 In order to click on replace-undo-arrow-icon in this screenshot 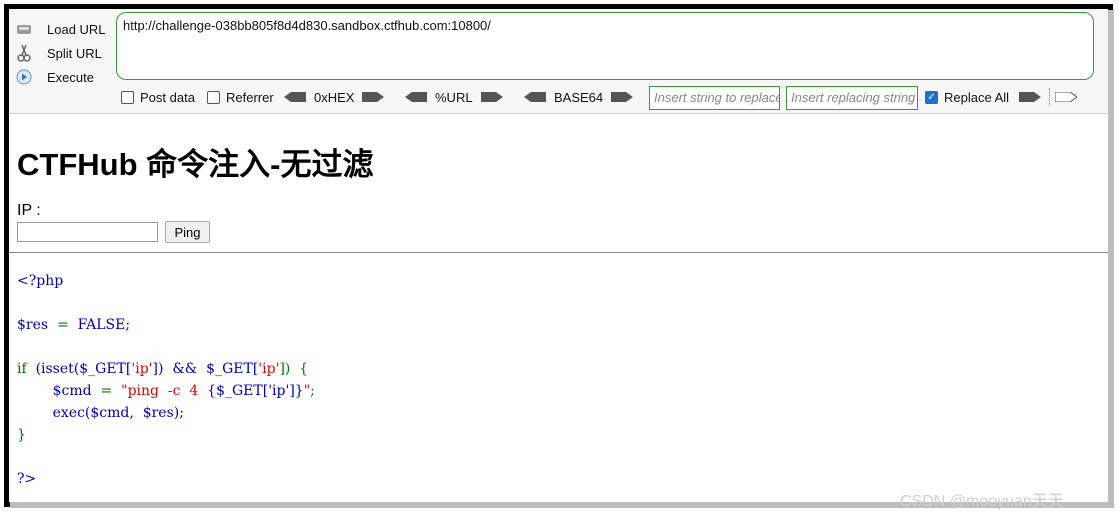, I will do `click(1066, 97)`.